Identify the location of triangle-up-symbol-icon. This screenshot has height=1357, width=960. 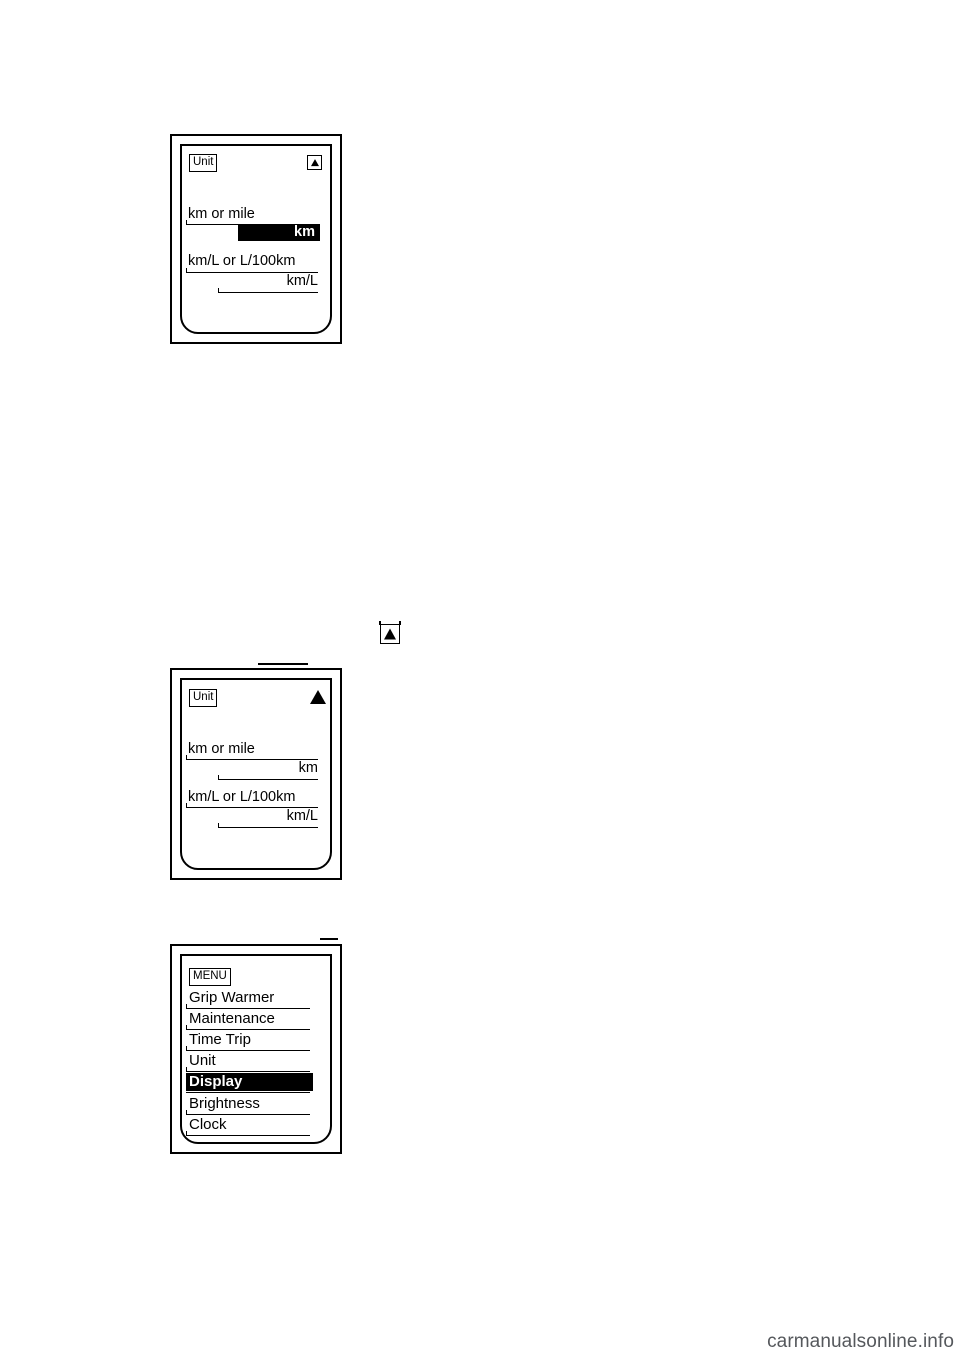
(390, 634).